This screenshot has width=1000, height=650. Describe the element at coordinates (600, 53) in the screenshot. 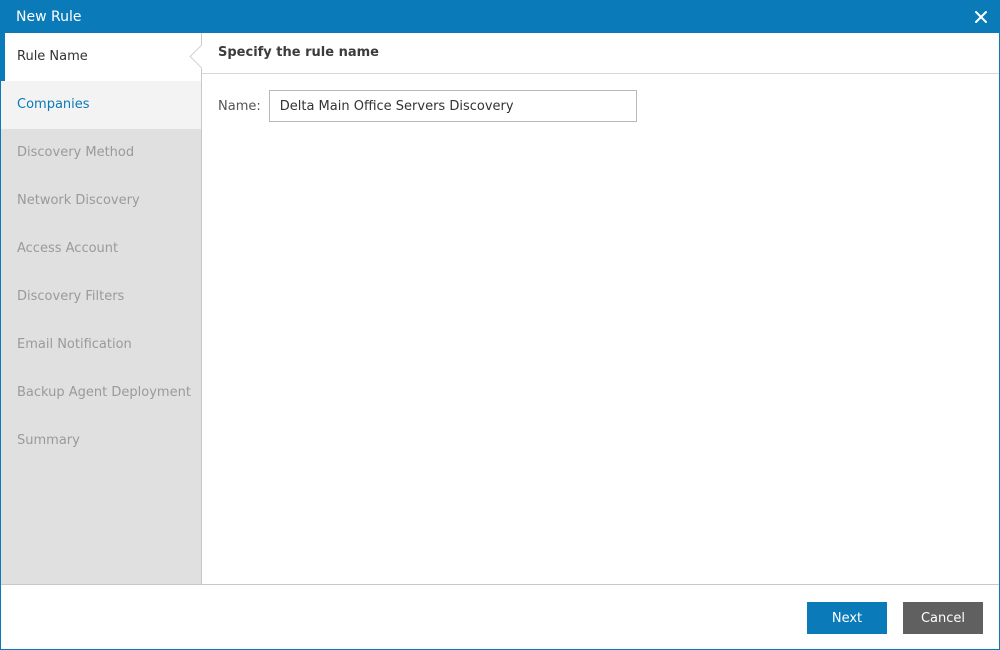

I see `step-heading: Specify the rule name` at that location.